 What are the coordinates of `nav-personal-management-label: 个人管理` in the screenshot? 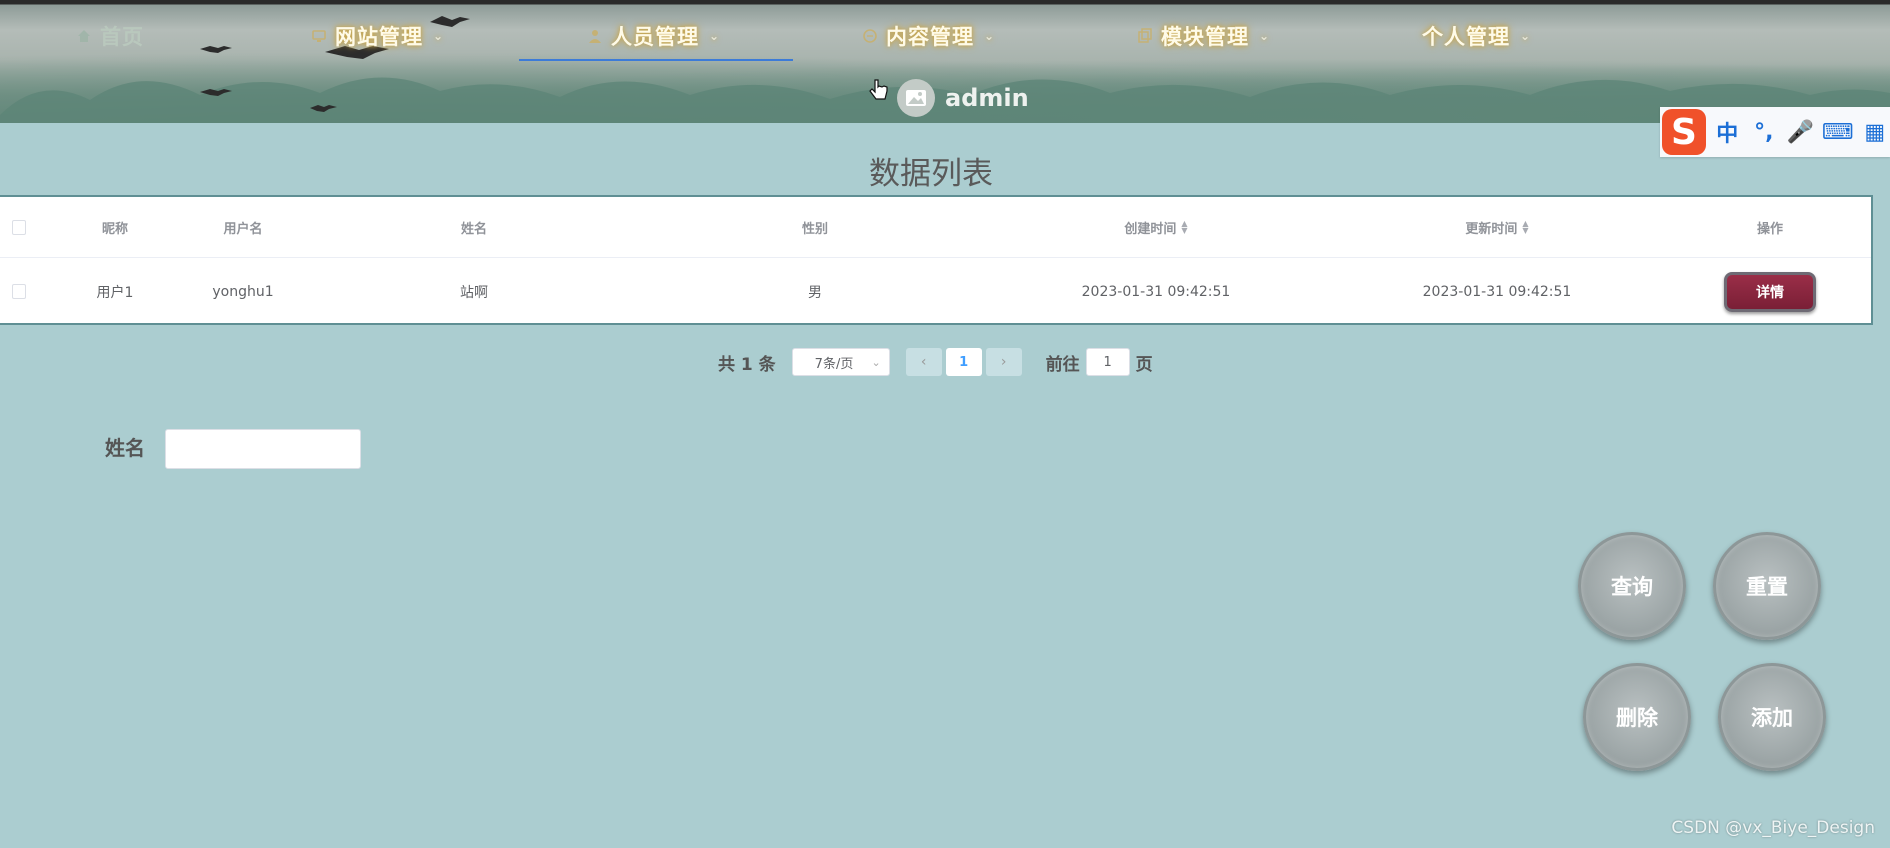 It's located at (1466, 37).